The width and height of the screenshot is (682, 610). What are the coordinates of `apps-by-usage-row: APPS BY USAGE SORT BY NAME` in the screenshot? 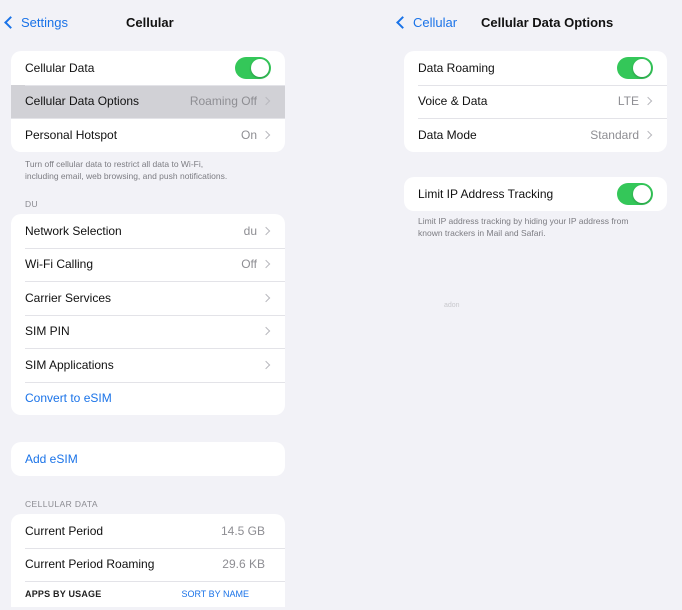 It's located at (148, 594).